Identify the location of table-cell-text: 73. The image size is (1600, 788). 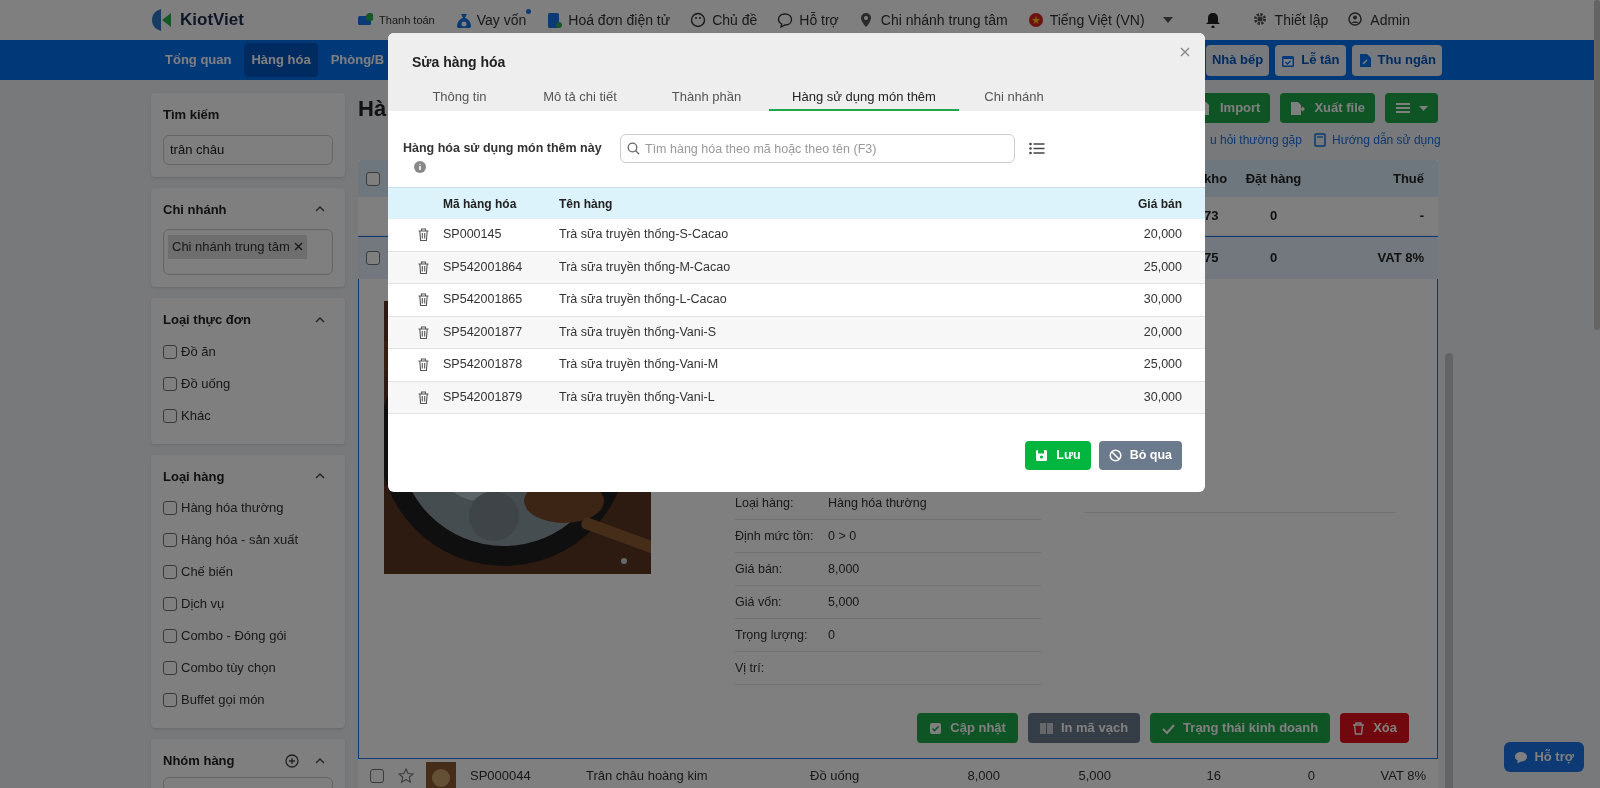
(1211, 216).